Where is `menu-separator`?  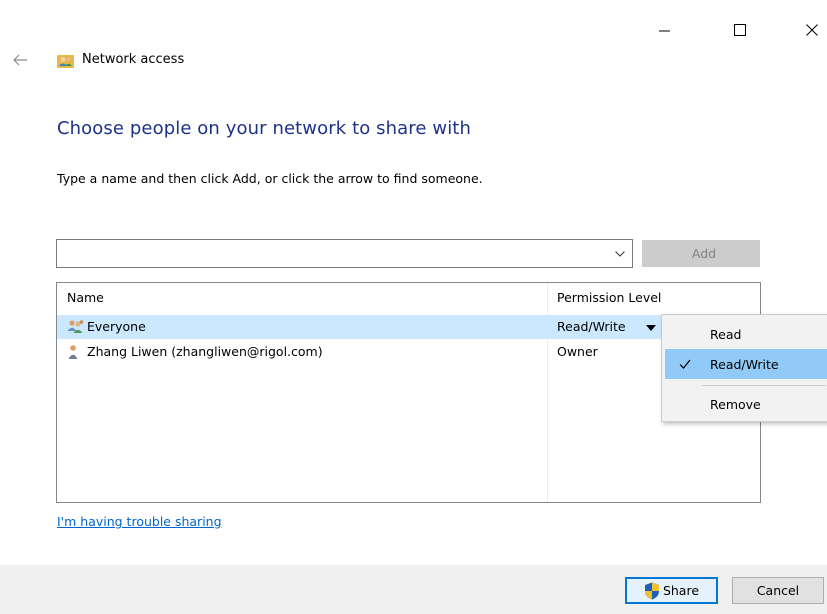
menu-separator is located at coordinates (764, 385).